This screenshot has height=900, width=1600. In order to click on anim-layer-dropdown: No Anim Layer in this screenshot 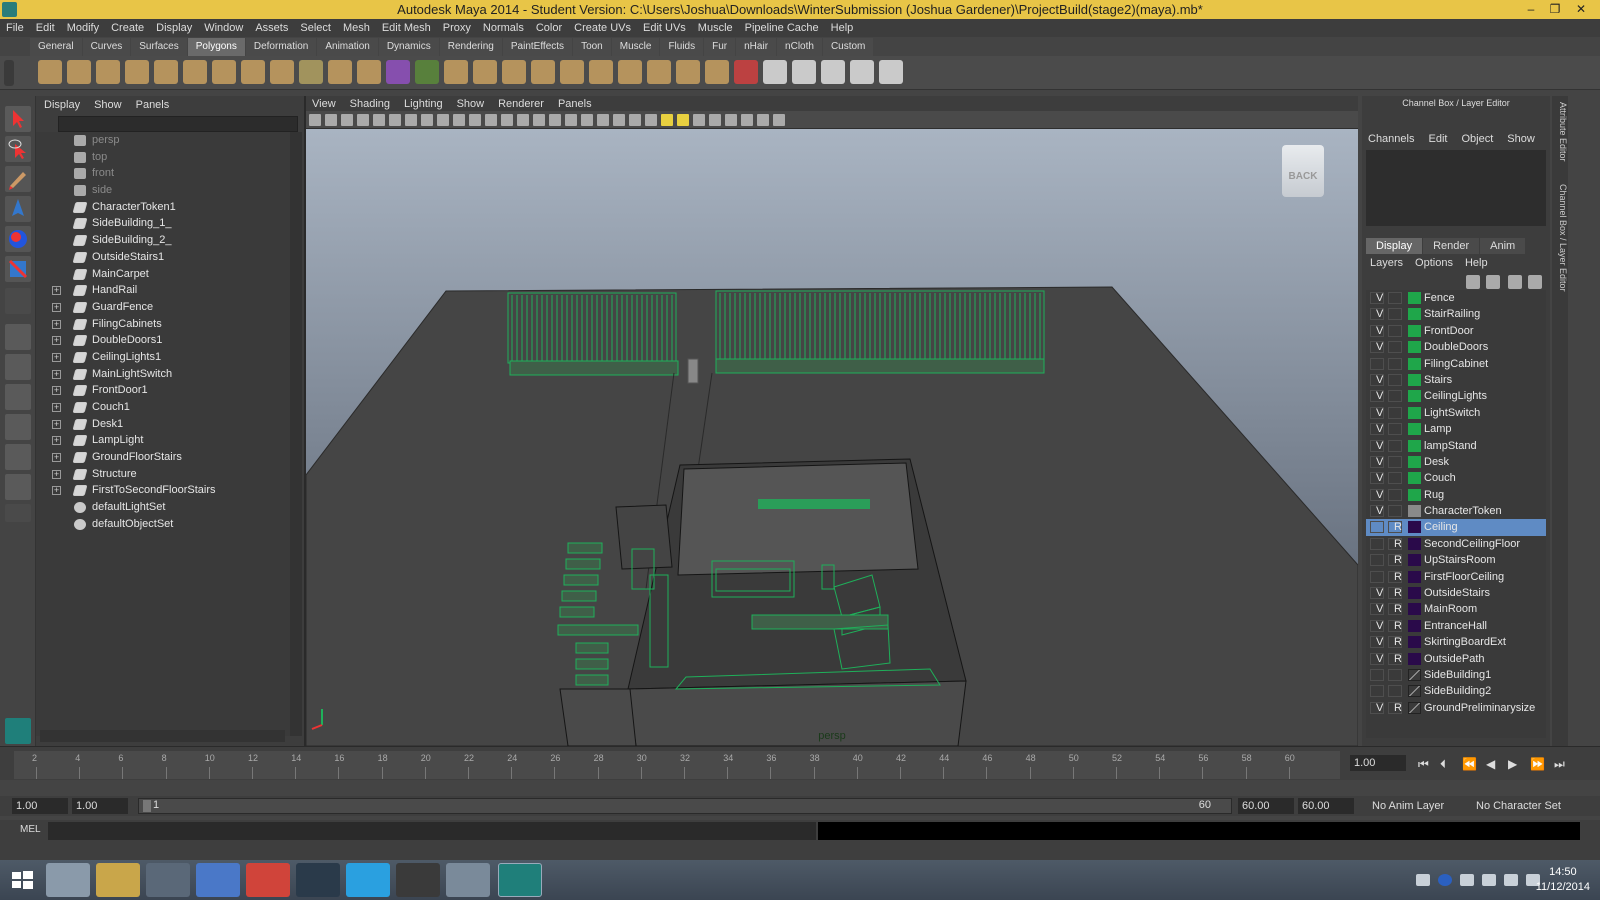, I will do `click(1408, 806)`.